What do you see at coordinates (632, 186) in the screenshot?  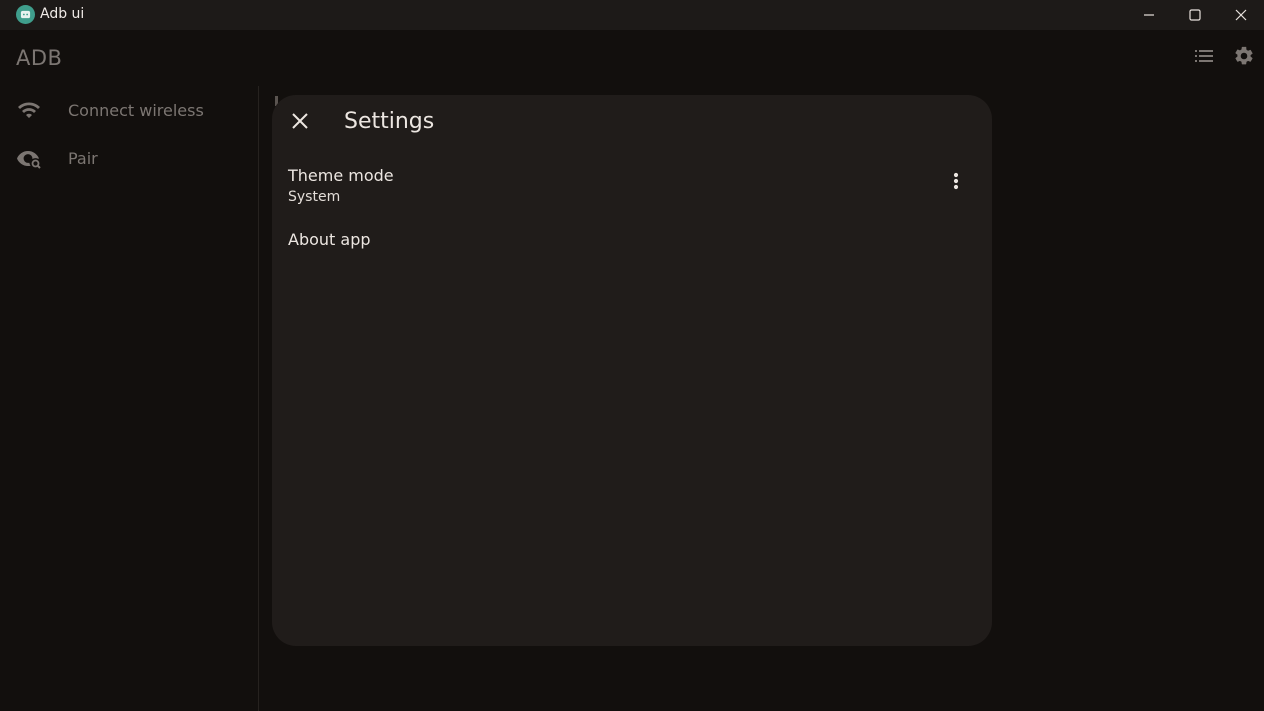 I see `setting-theme-mode: Theme mode System` at bounding box center [632, 186].